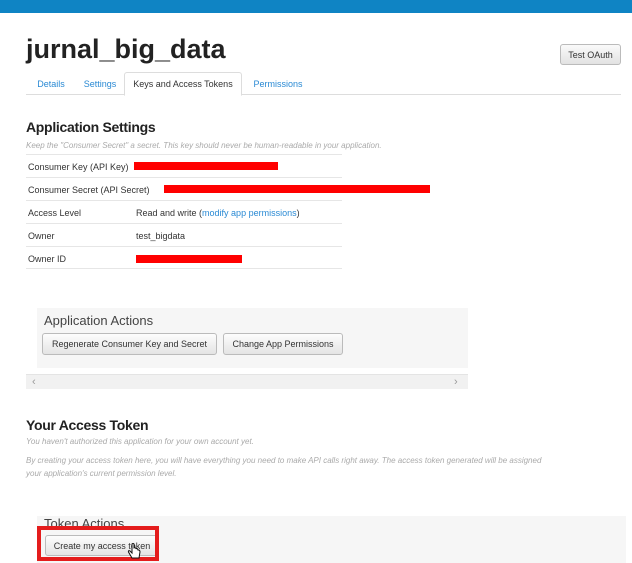 The image size is (632, 563). What do you see at coordinates (134, 551) in the screenshot?
I see `hand-cursor-icon` at bounding box center [134, 551].